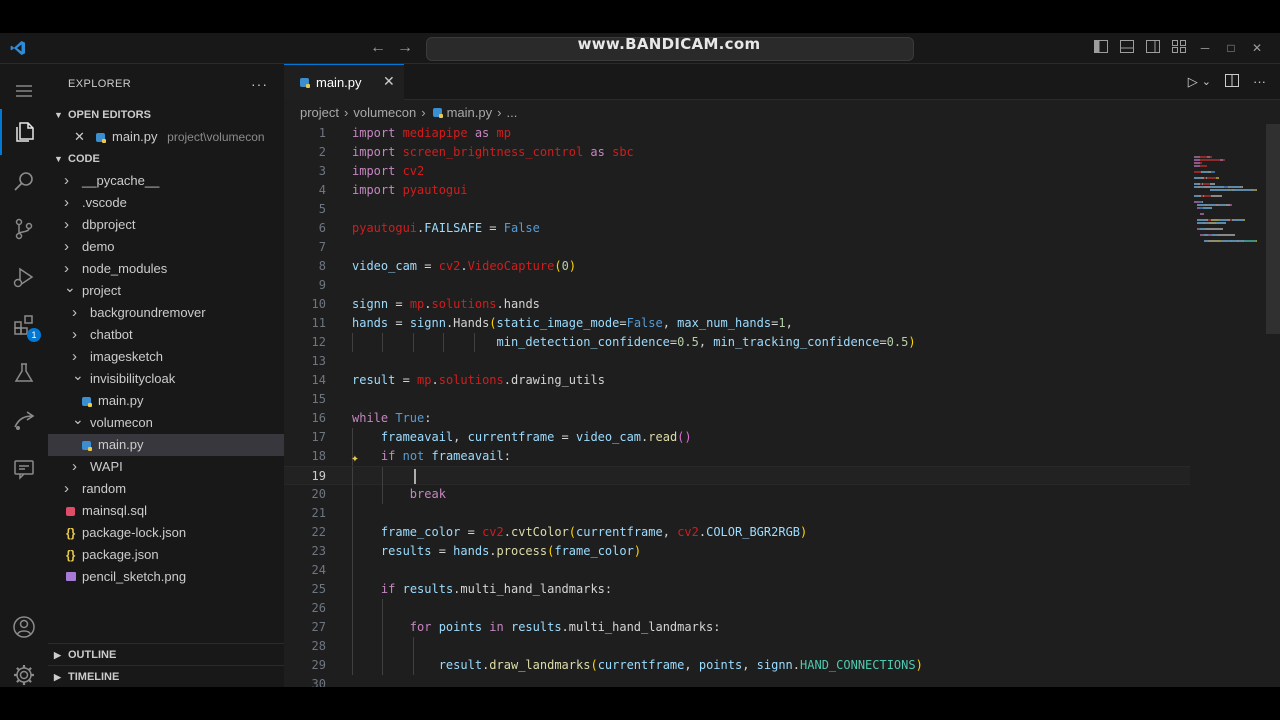  What do you see at coordinates (737, 399) in the screenshot?
I see `code-line: 15` at bounding box center [737, 399].